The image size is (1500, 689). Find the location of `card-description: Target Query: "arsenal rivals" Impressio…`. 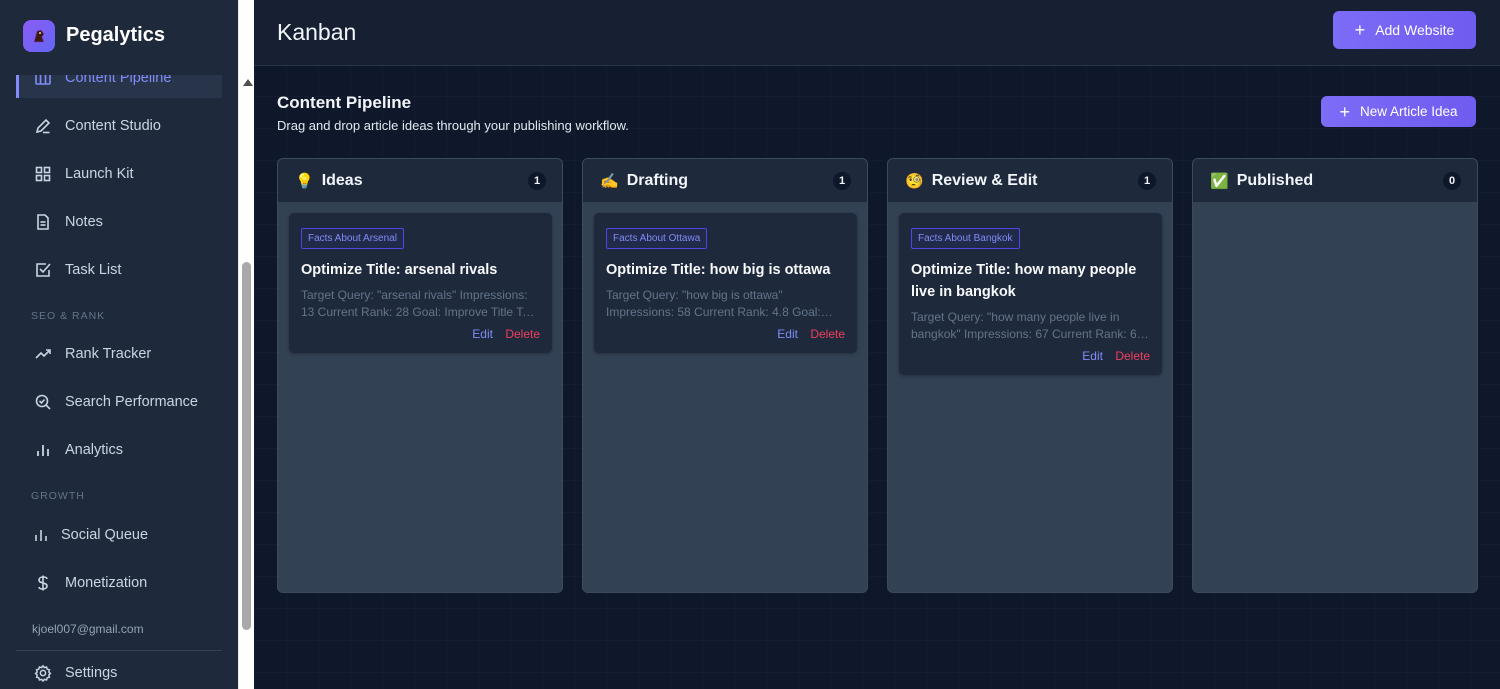

card-description: Target Query: "arsenal rivals" Impressio… is located at coordinates (418, 303).